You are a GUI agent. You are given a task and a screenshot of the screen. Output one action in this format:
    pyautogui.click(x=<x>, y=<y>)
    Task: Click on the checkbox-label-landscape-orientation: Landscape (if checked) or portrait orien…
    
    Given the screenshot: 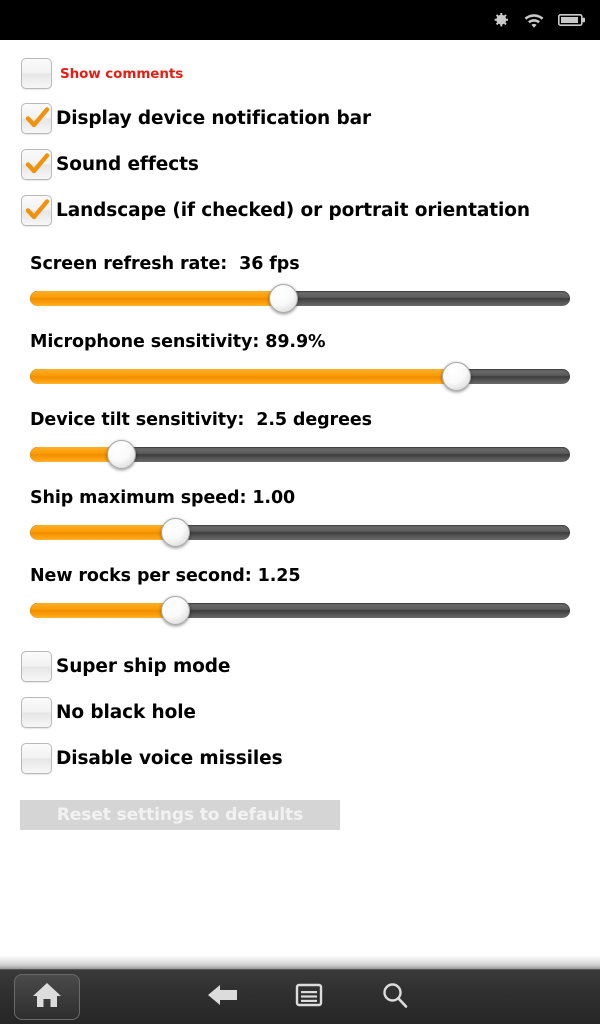 What is the action you would take?
    pyautogui.click(x=293, y=210)
    